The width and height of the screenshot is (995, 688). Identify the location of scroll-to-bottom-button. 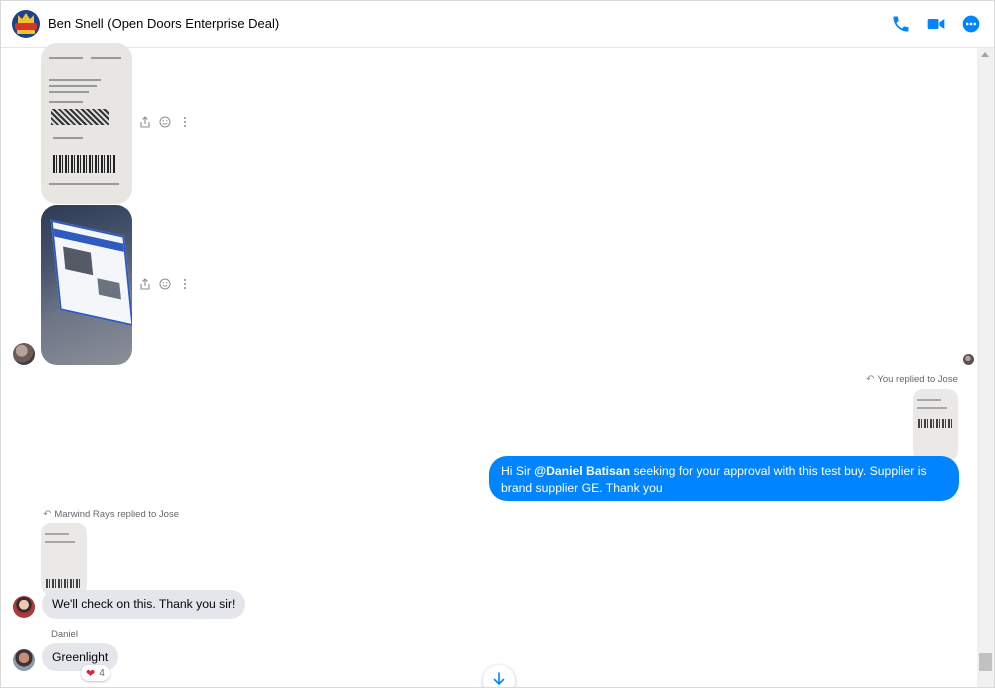
(499, 676).